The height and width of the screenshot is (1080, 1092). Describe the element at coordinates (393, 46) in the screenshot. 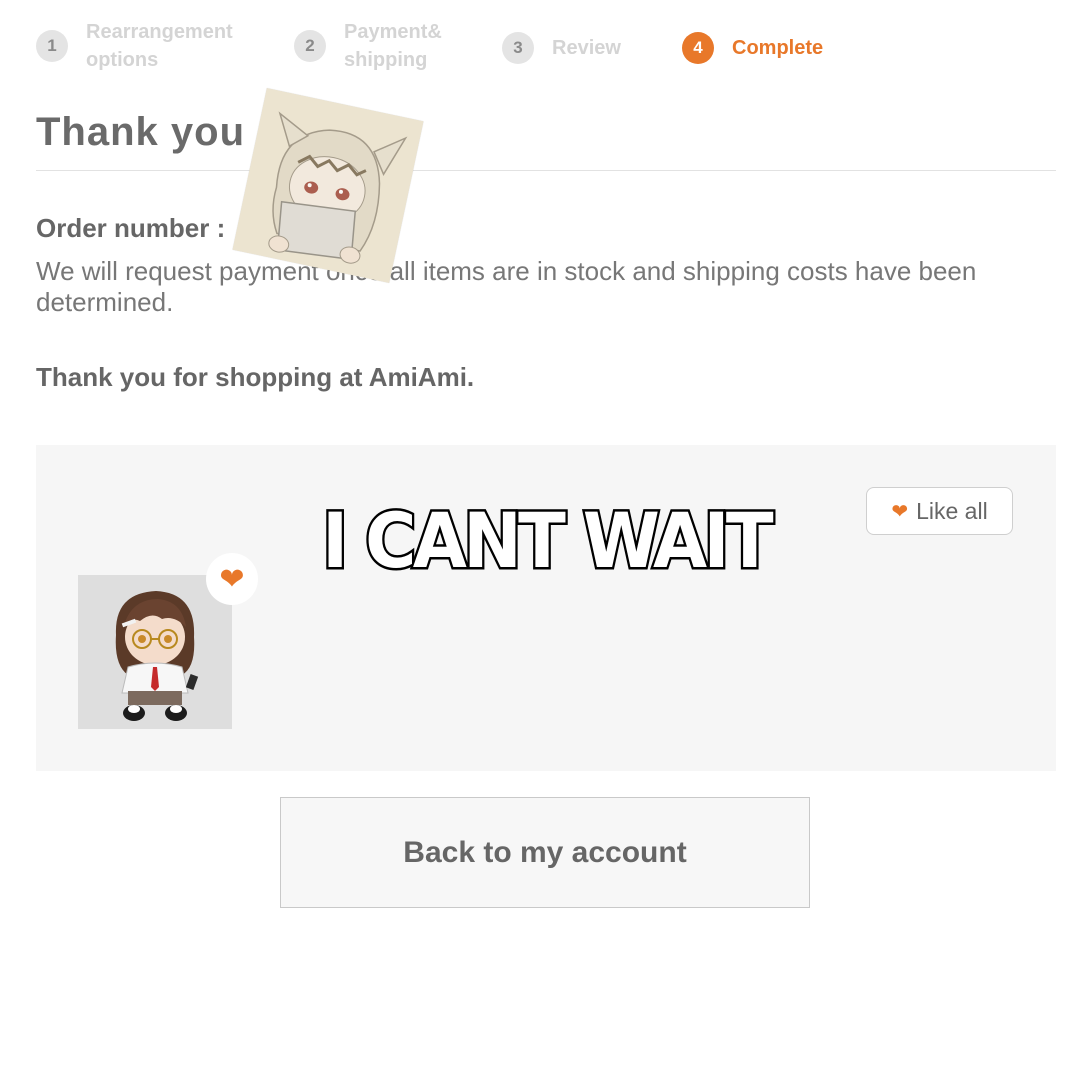

I see `step-label: Payment& shipping` at that location.